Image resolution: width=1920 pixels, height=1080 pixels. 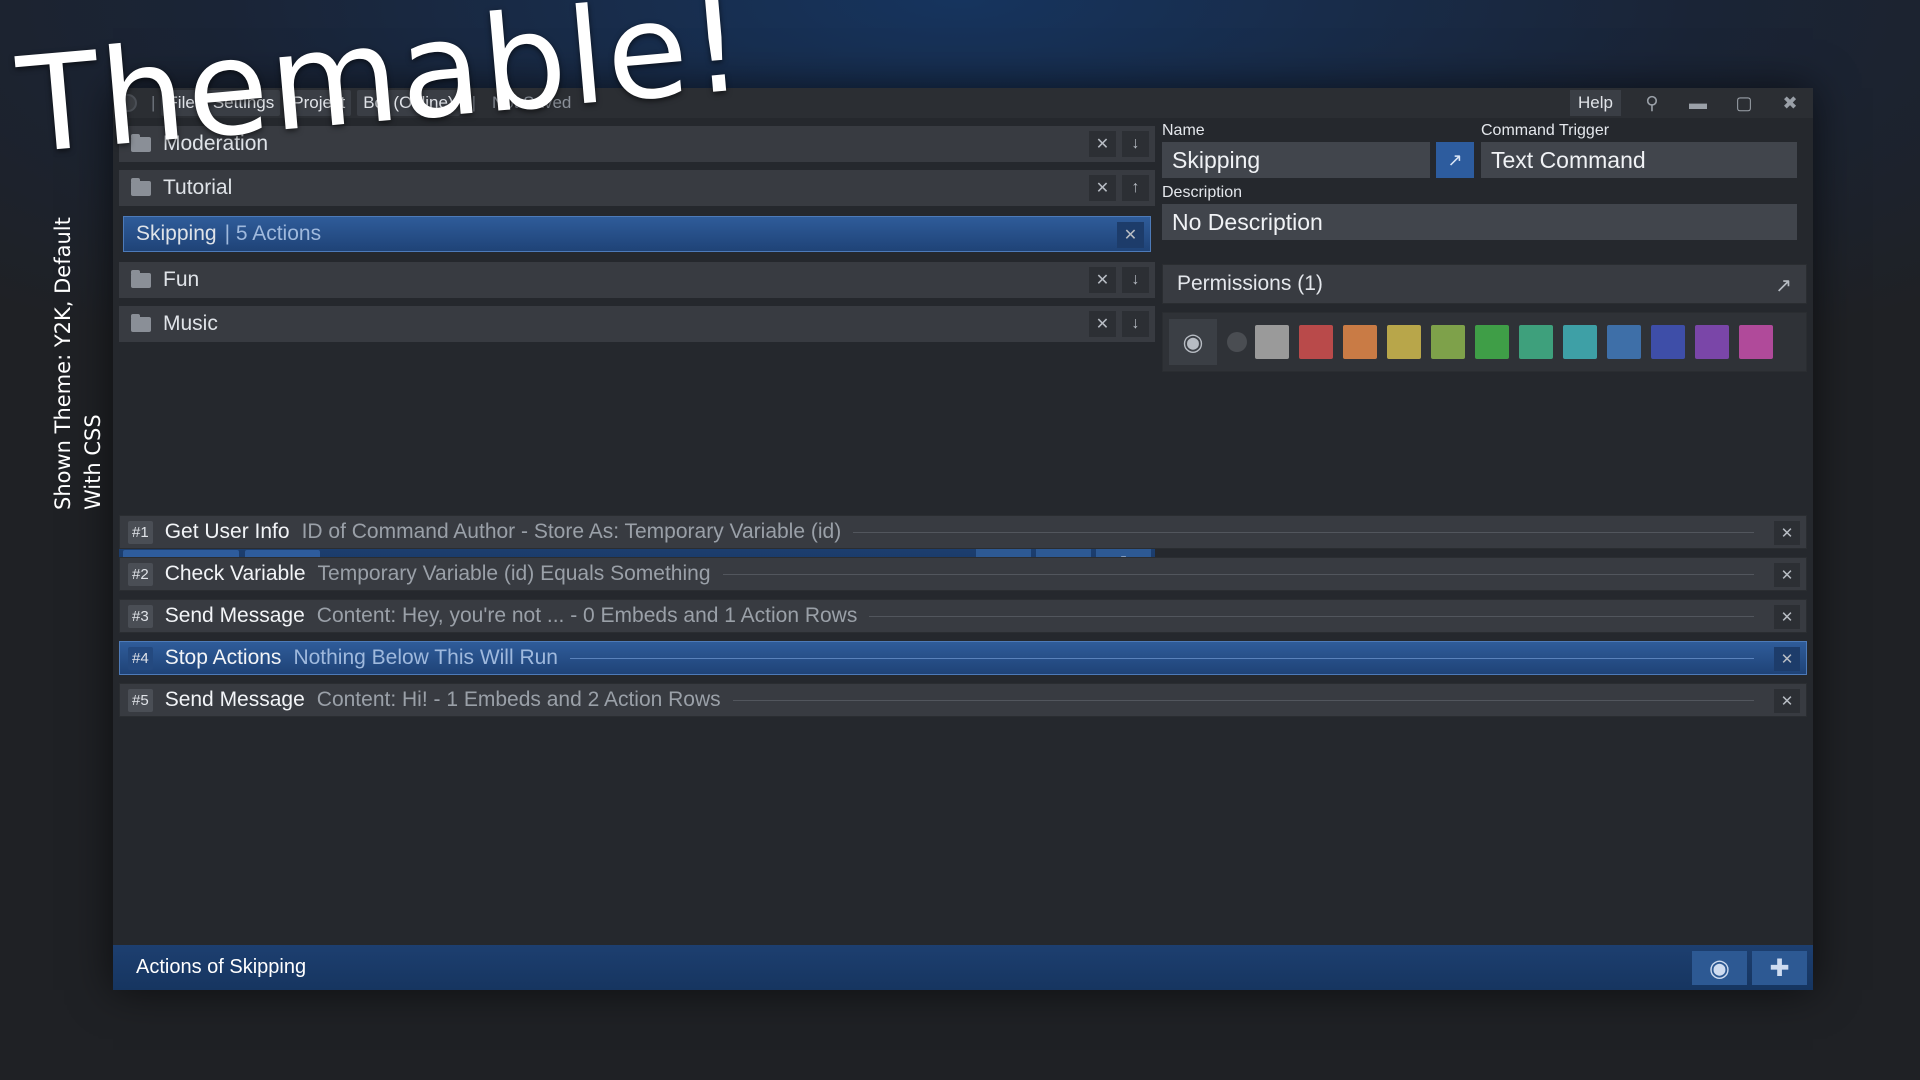 What do you see at coordinates (963, 967) in the screenshot?
I see `actions-footer: Actions of Skipping ◉ ✚` at bounding box center [963, 967].